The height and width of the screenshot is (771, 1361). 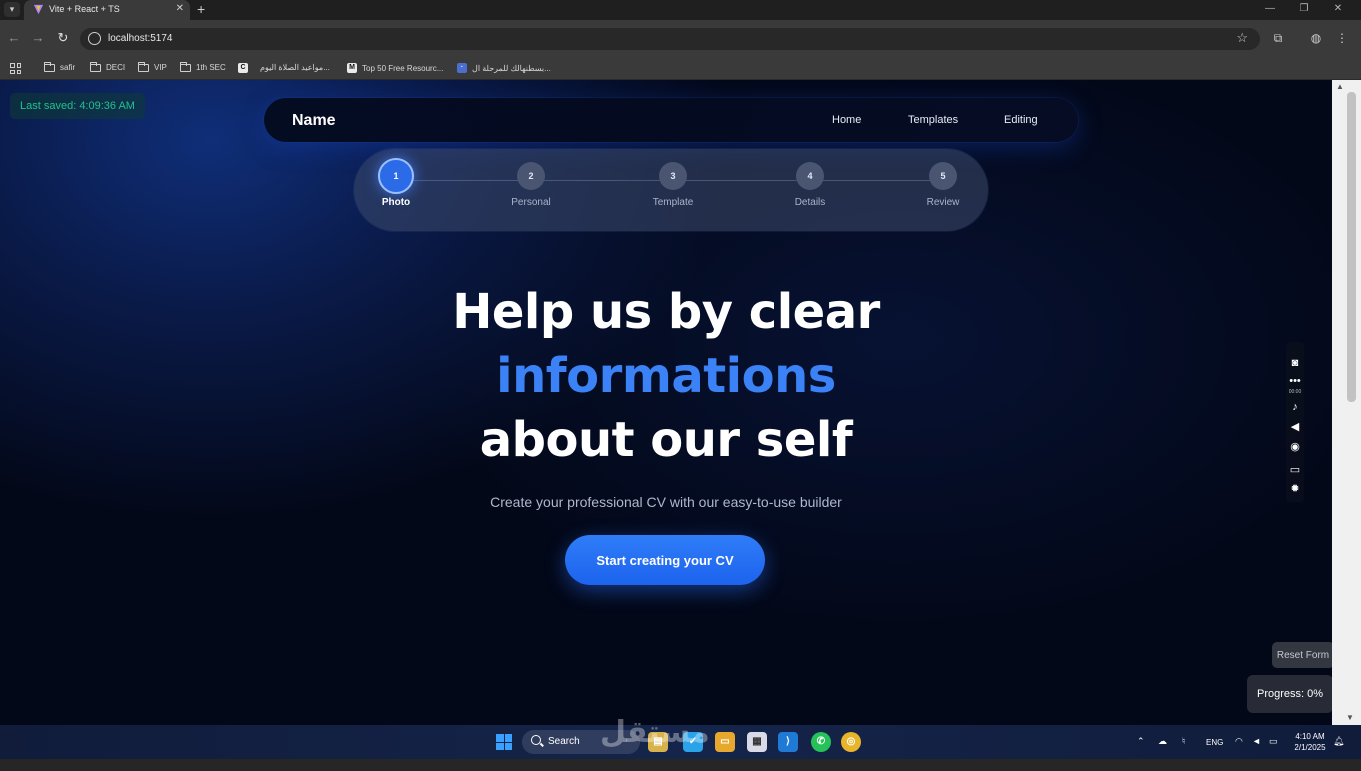 I want to click on vite-icon, so click(x=38, y=9).